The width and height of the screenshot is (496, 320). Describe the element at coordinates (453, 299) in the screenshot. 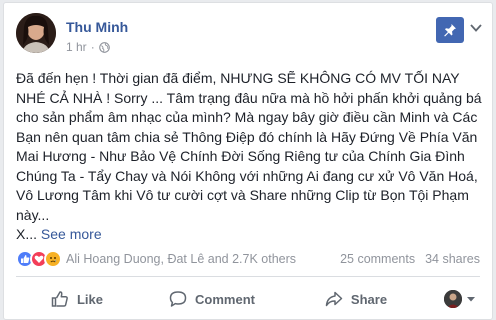

I see `viewer-avatar` at that location.